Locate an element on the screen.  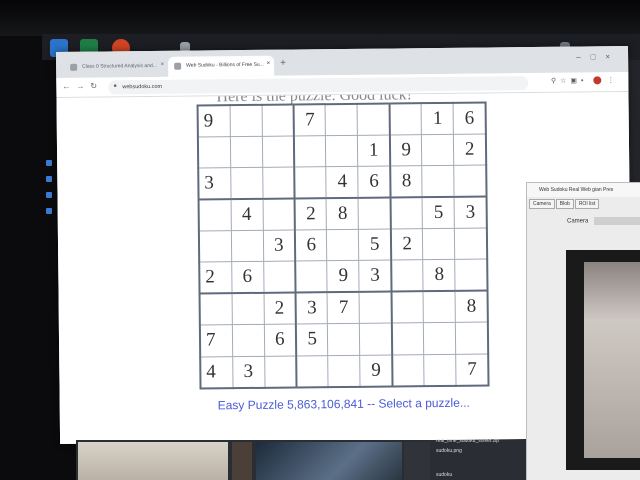
tab-web-sudoku: Web Sudoku - Billions of Free Su... × is located at coordinates (221, 66).